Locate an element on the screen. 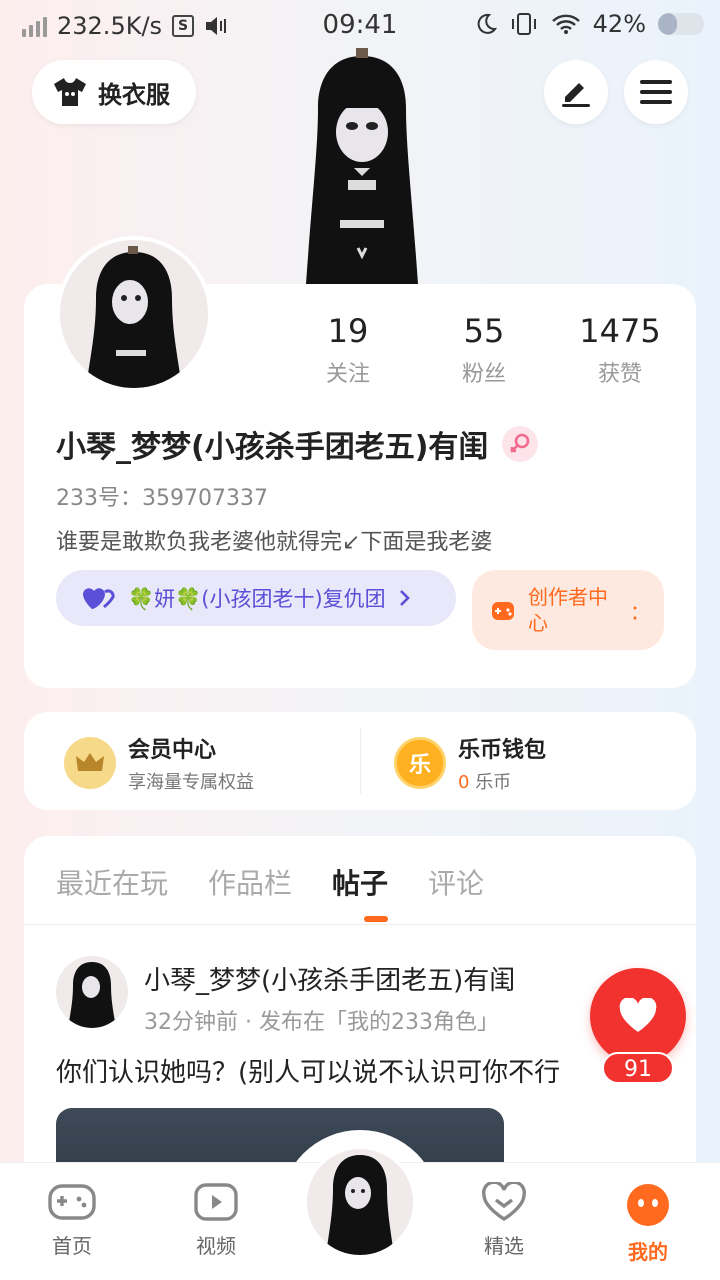 This screenshot has width=720, height=1280. double-heart-icon is located at coordinates (99, 598).